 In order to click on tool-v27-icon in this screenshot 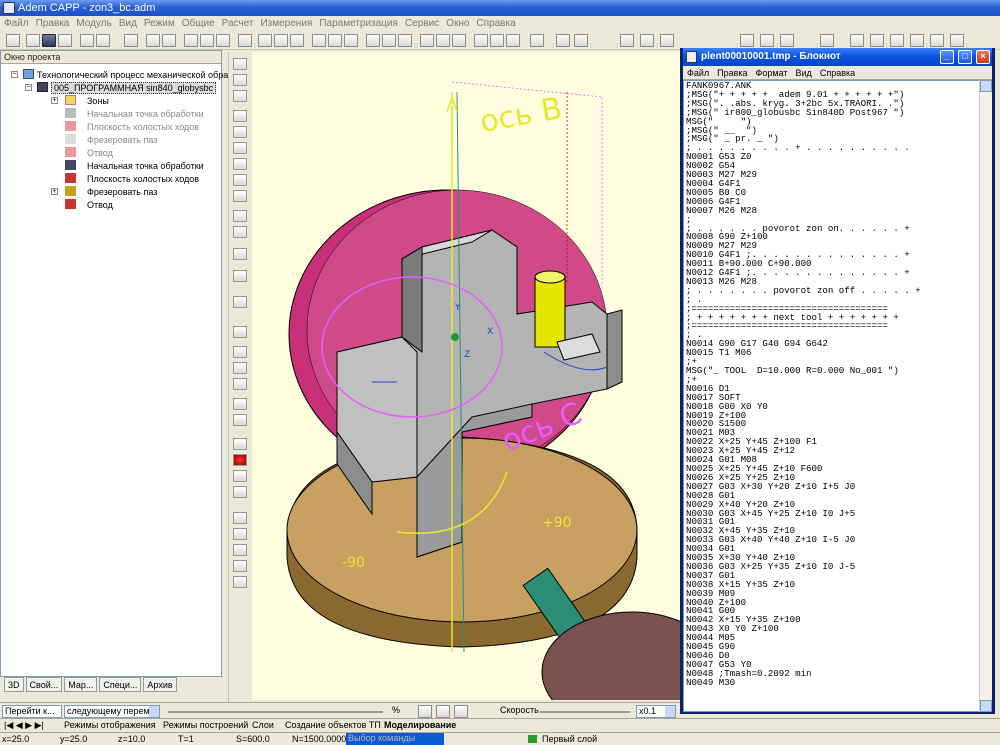, I will do `click(240, 550)`.